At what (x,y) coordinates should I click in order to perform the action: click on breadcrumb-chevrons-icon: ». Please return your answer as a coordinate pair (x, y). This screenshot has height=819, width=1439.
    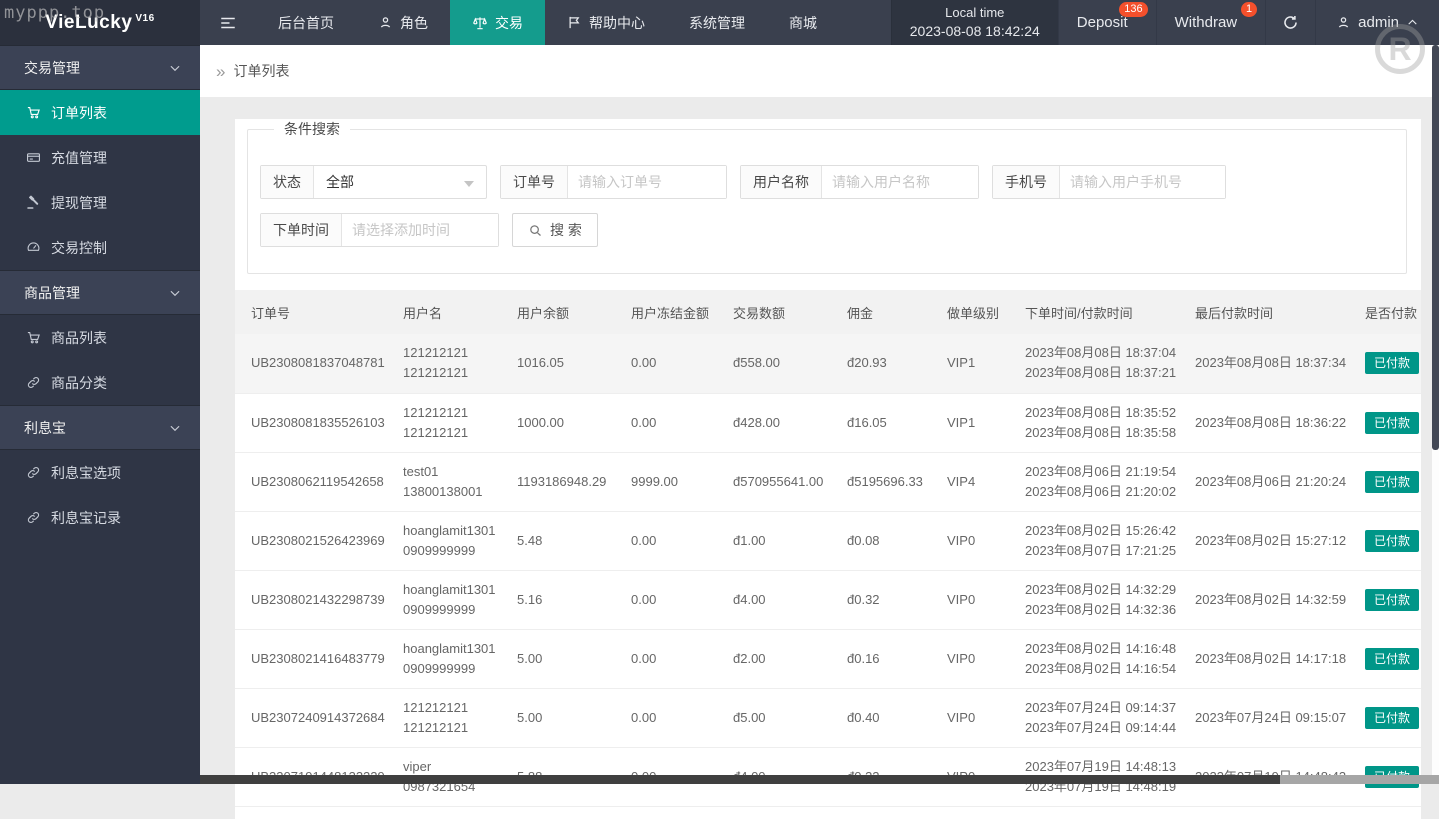
    Looking at the image, I should click on (220, 71).